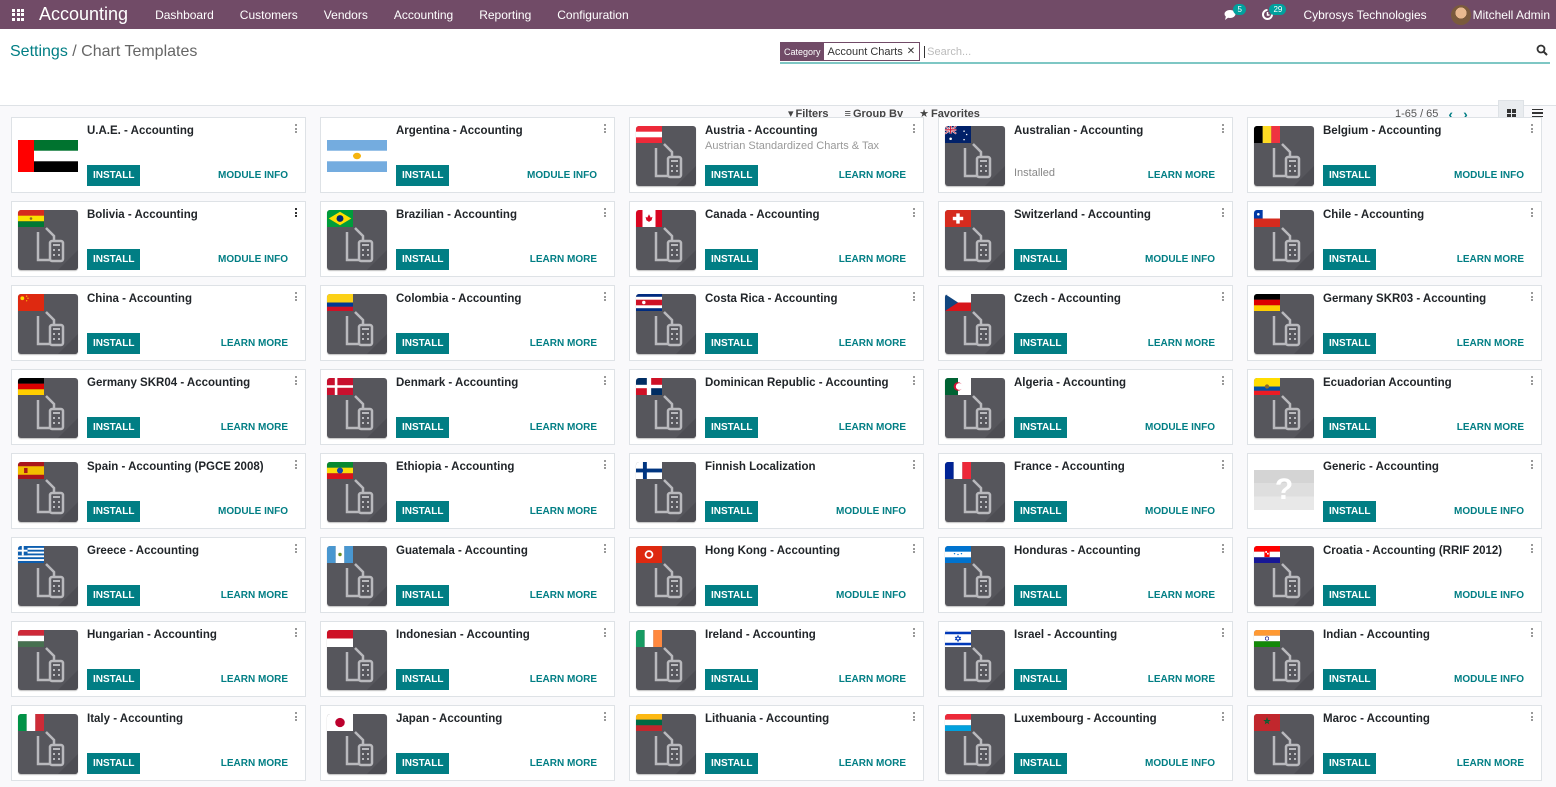  I want to click on module-card: Italy - Accounting INSTALL LEARN MORE, so click(158, 743).